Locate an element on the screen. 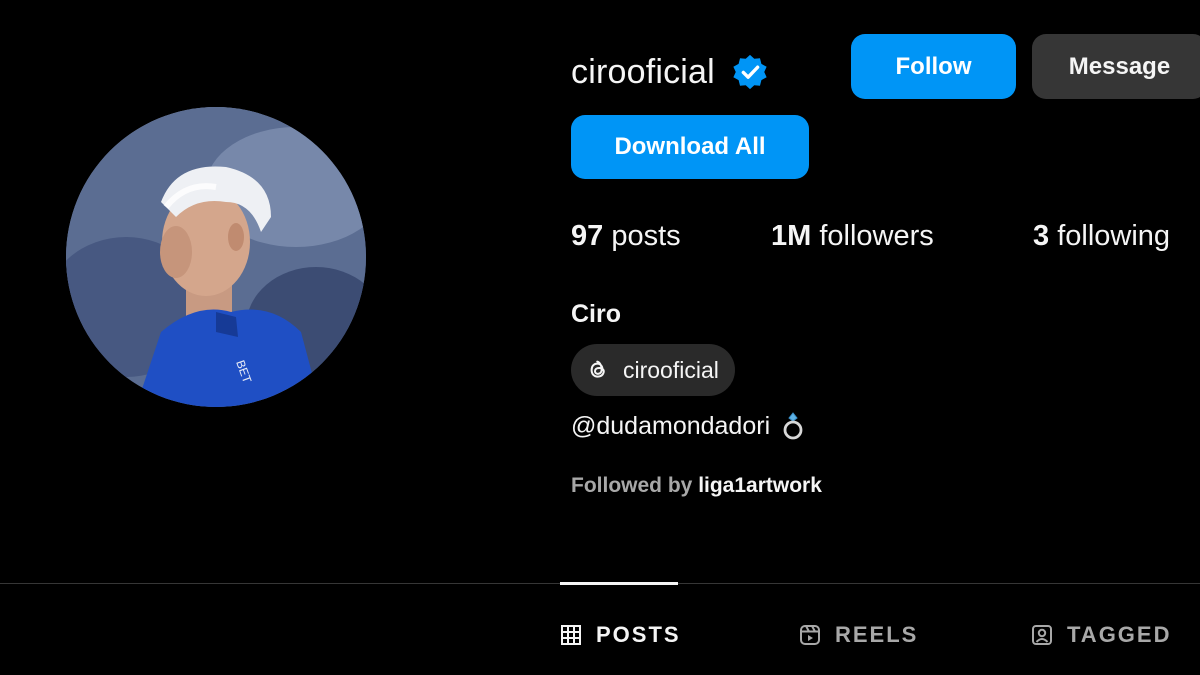 Image resolution: width=1200 pixels, height=675 pixels. tab-tagged: TAGGED is located at coordinates (1101, 635).